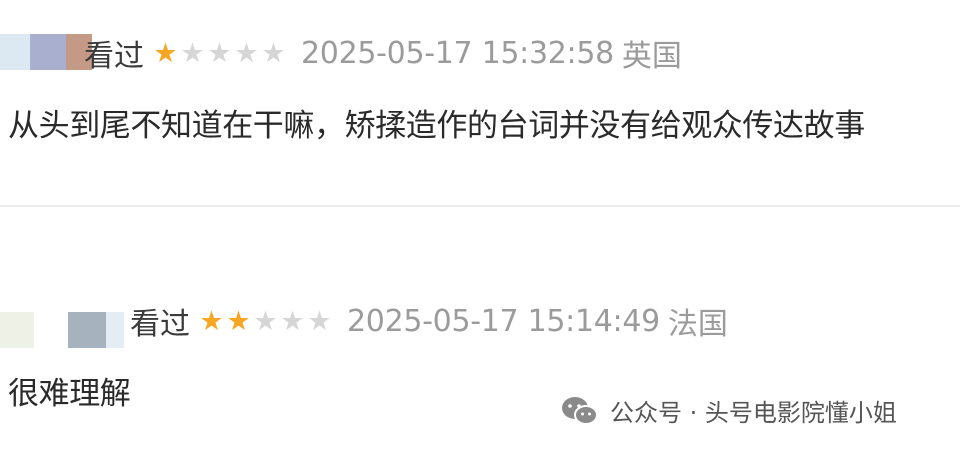  What do you see at coordinates (697, 324) in the screenshot?
I see `review-location: 法国` at bounding box center [697, 324].